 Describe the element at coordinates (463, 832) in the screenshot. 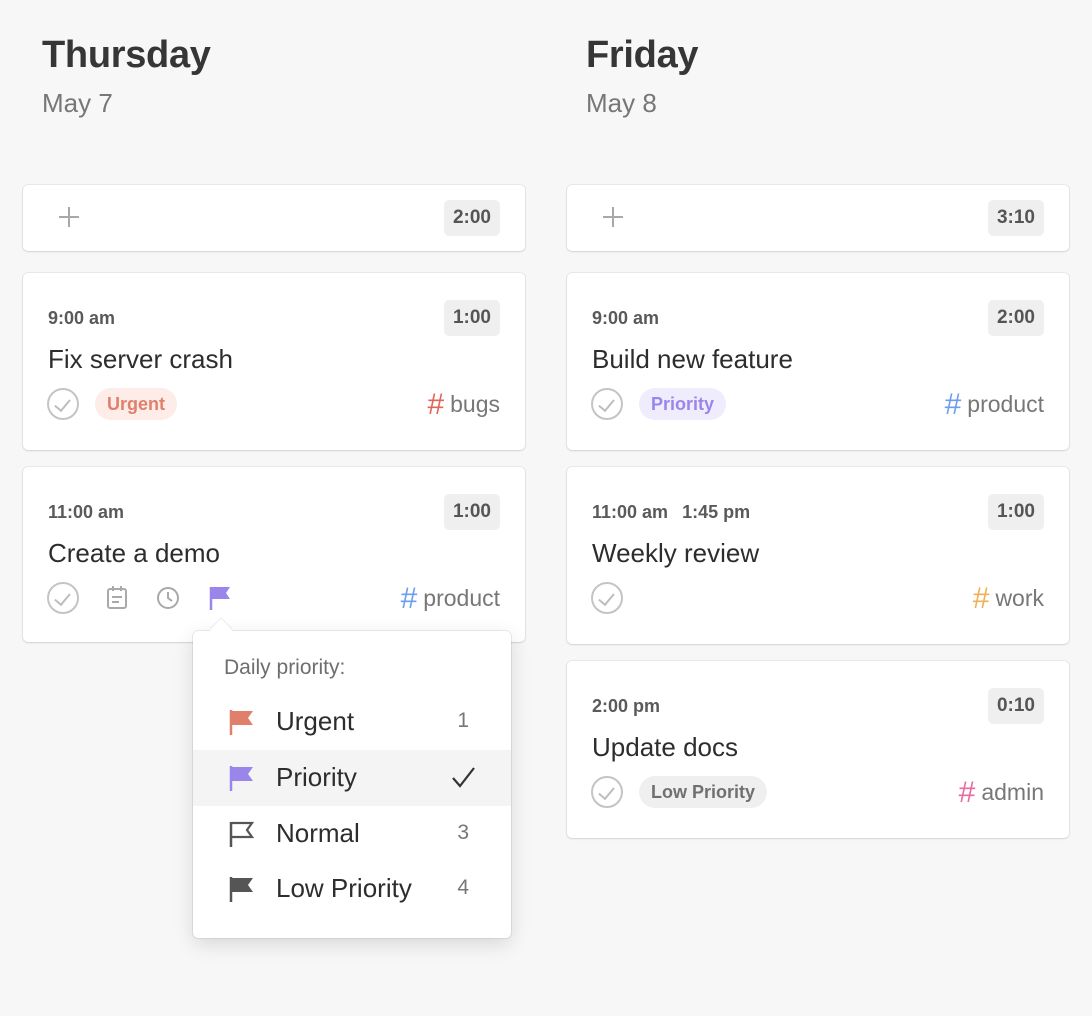

I see `shortcut-key: 3` at that location.